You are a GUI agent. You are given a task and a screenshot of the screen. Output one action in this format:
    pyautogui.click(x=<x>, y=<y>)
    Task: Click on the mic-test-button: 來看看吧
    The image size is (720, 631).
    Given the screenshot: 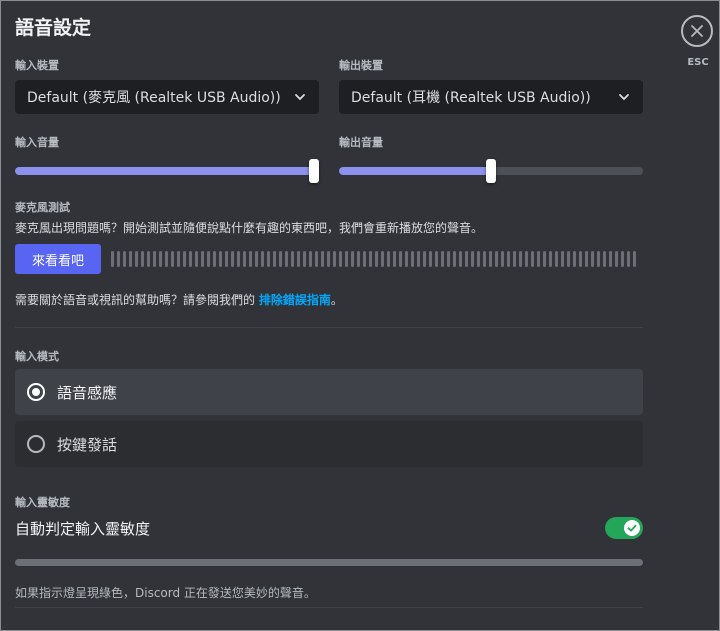 What is the action you would take?
    pyautogui.click(x=58, y=259)
    